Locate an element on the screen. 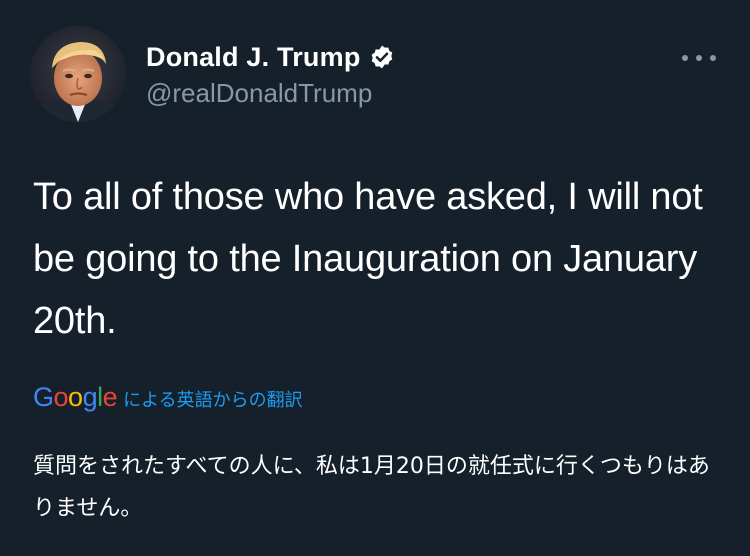 Image resolution: width=750 pixels, height=556 pixels. translation-attribution: Google による英語からの翻訳 is located at coordinates (168, 397).